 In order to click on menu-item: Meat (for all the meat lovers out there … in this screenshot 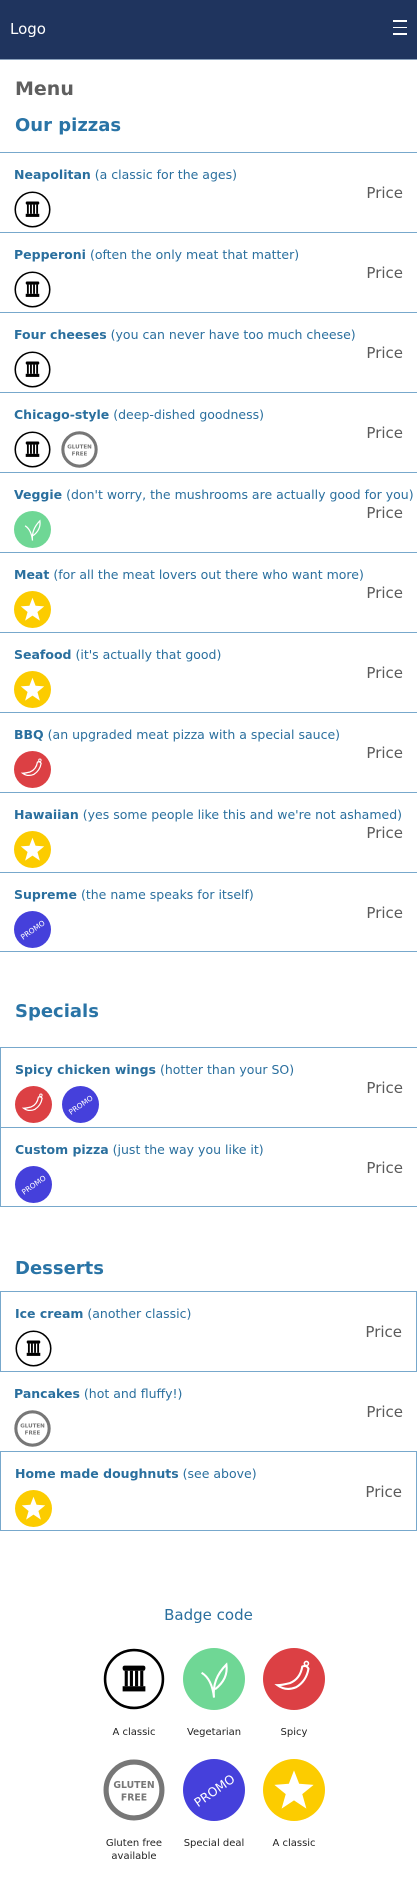, I will do `click(208, 592)`.